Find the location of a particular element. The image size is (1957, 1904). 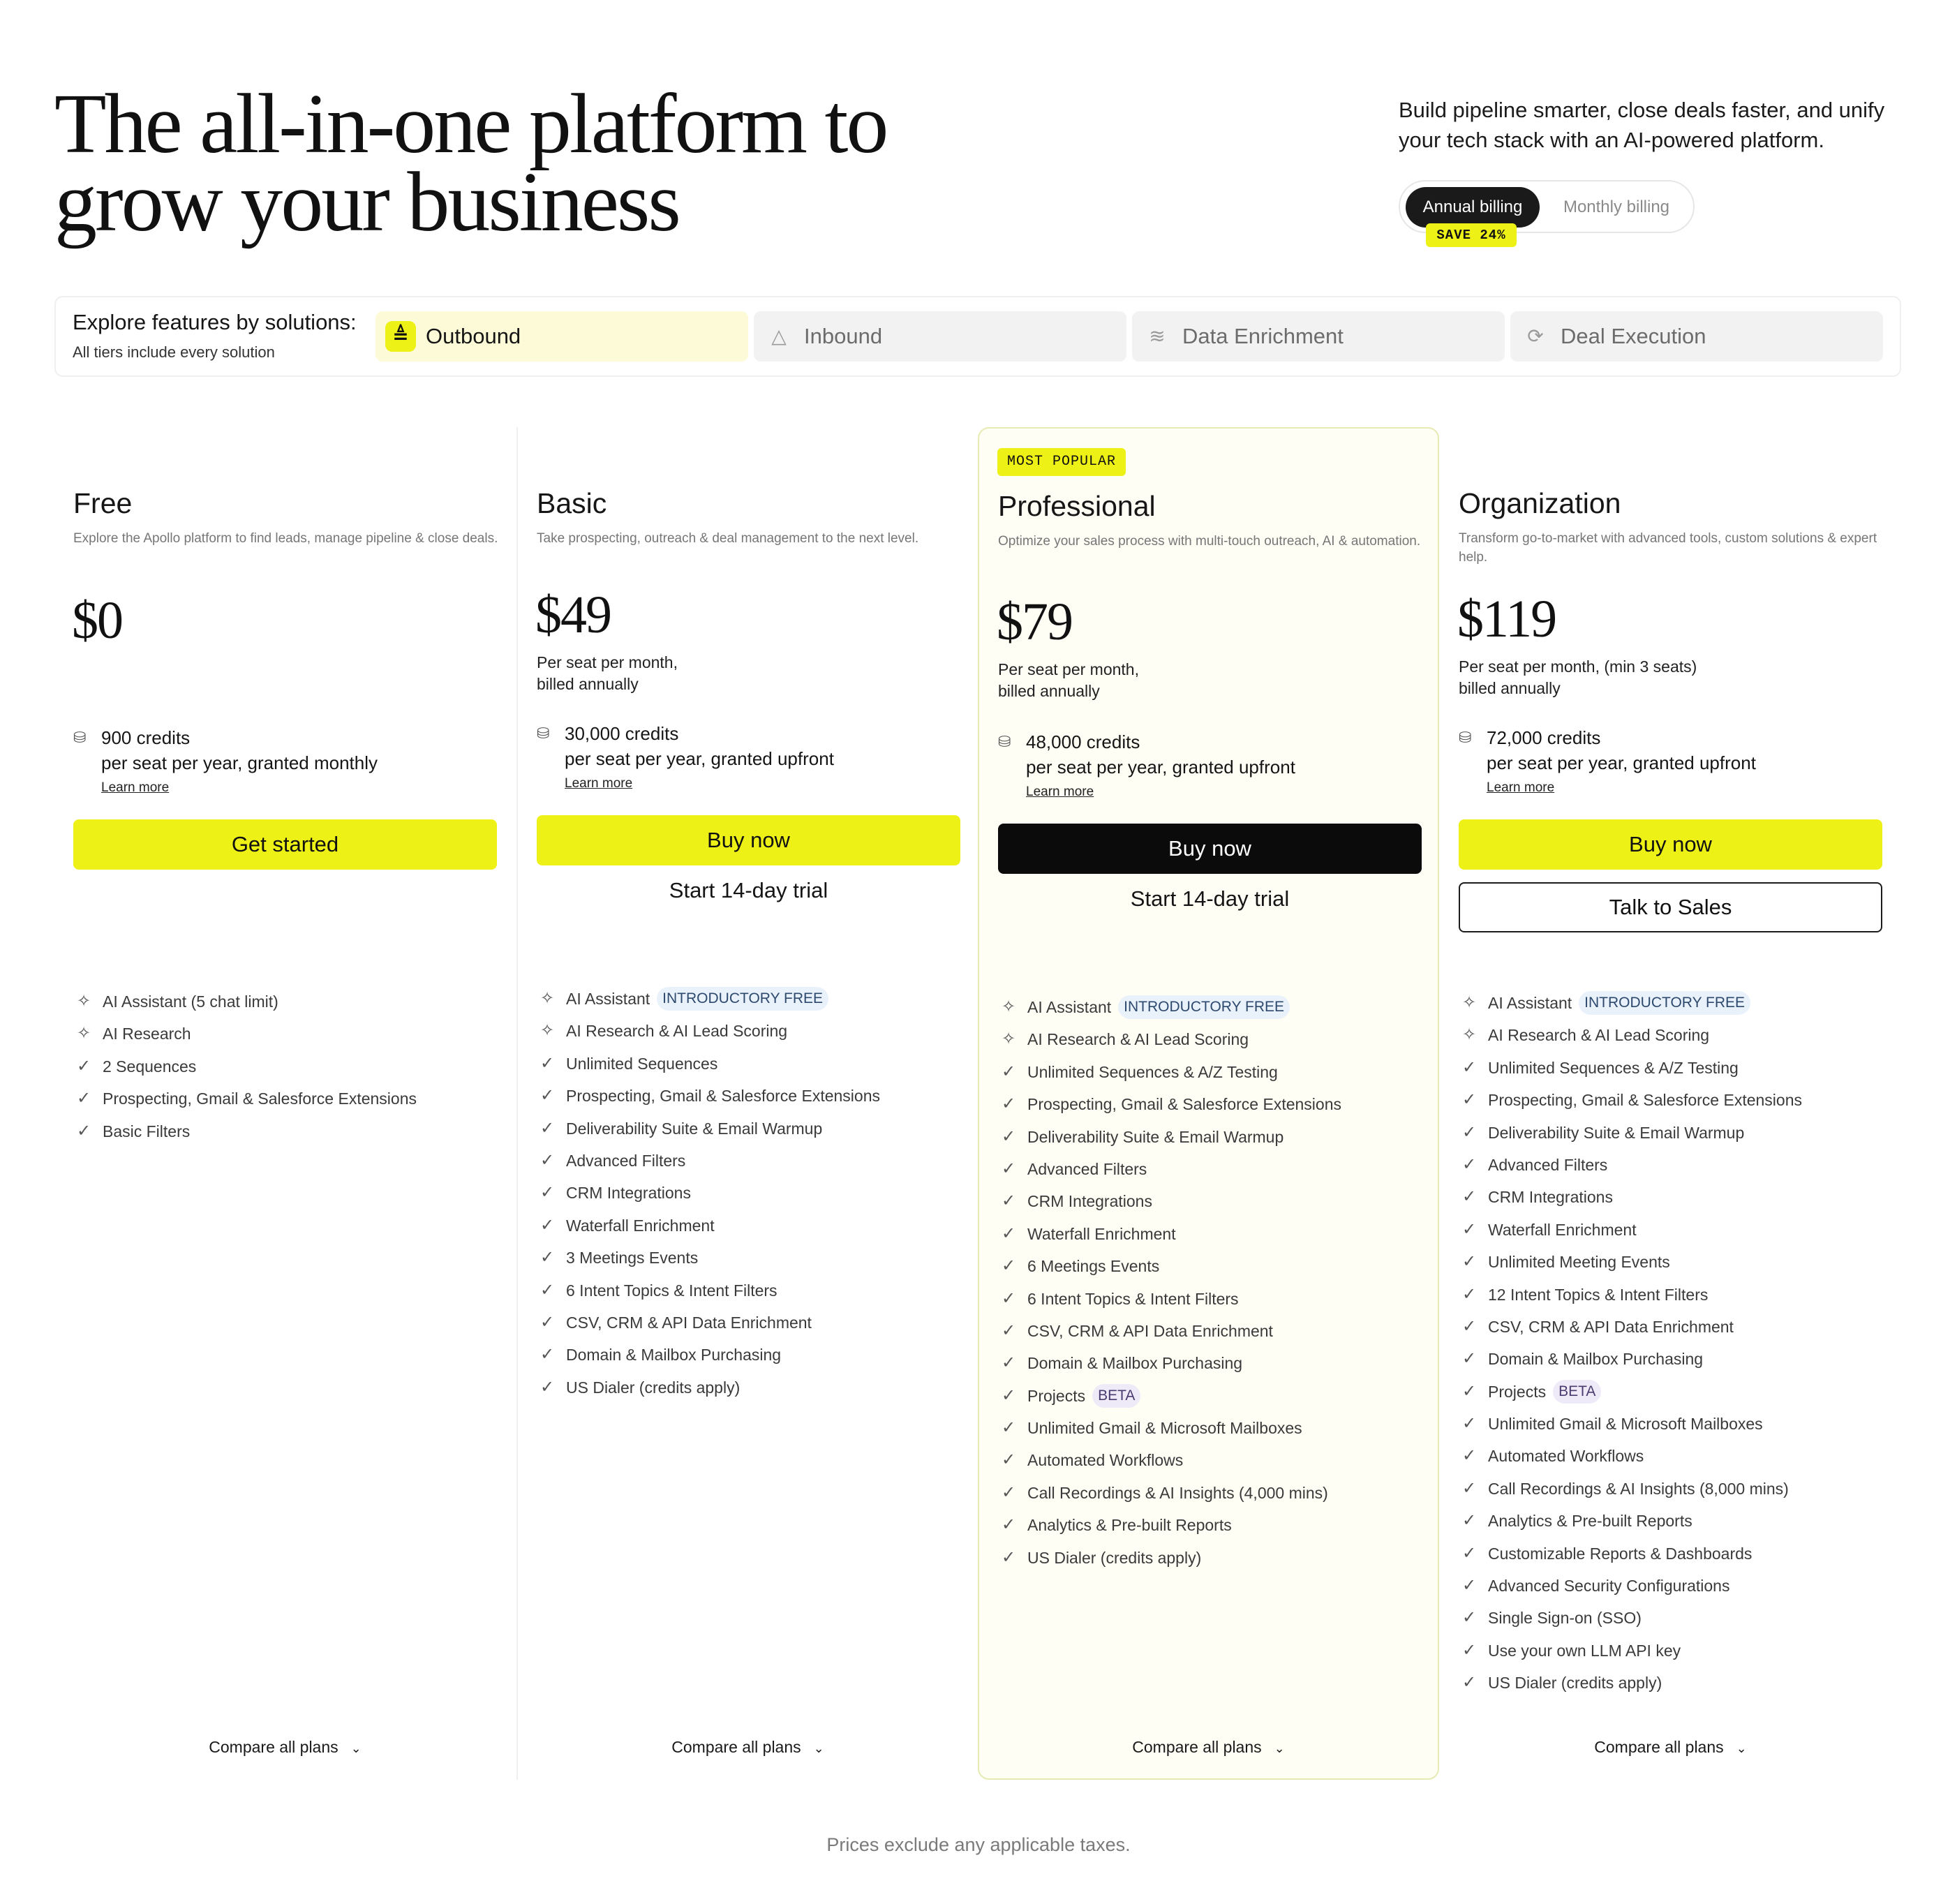

feature-item: ✧ AI Assistant INTRODUCTORY FREE is located at coordinates (1215, 1007).